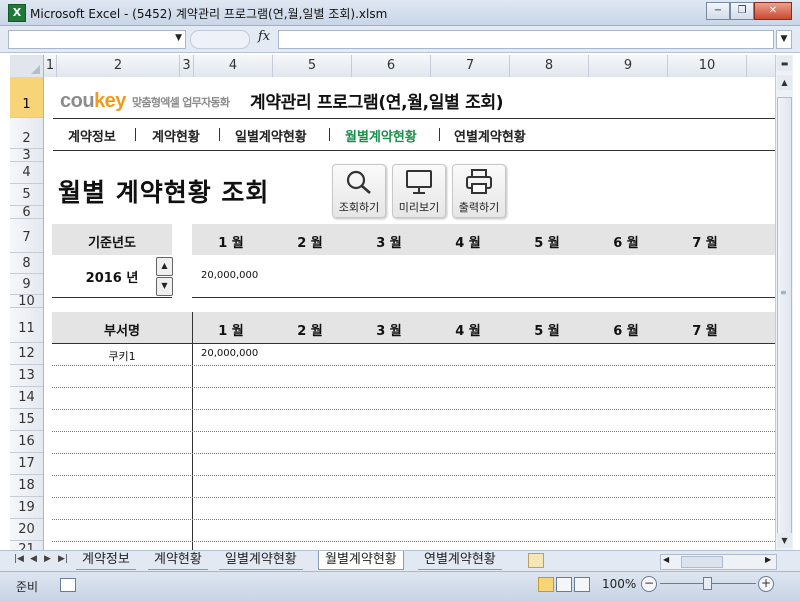 The width and height of the screenshot is (800, 601). Describe the element at coordinates (768, 559) in the screenshot. I see `scroll-right-icon: ▶` at that location.